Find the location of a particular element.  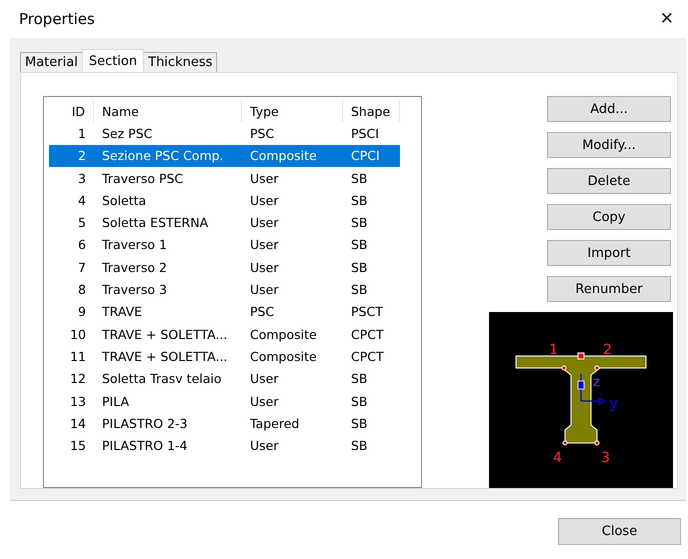

id-cell-text: 8 is located at coordinates (82, 290).